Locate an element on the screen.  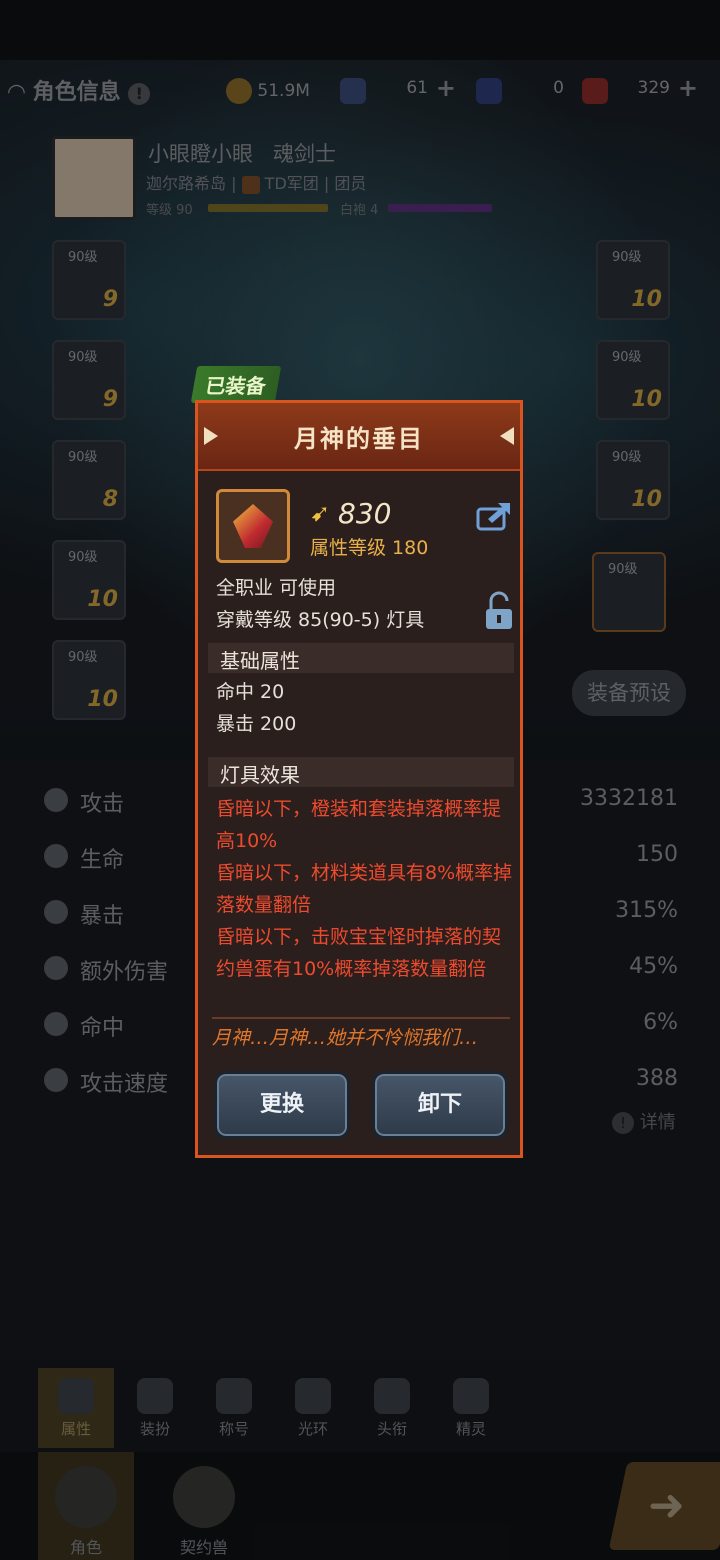
effect-line: 昏暗以下，击败宝宝怪时掉落的契约兽蛋有10%概率掉落数量翻倍 is located at coordinates (359, 953).